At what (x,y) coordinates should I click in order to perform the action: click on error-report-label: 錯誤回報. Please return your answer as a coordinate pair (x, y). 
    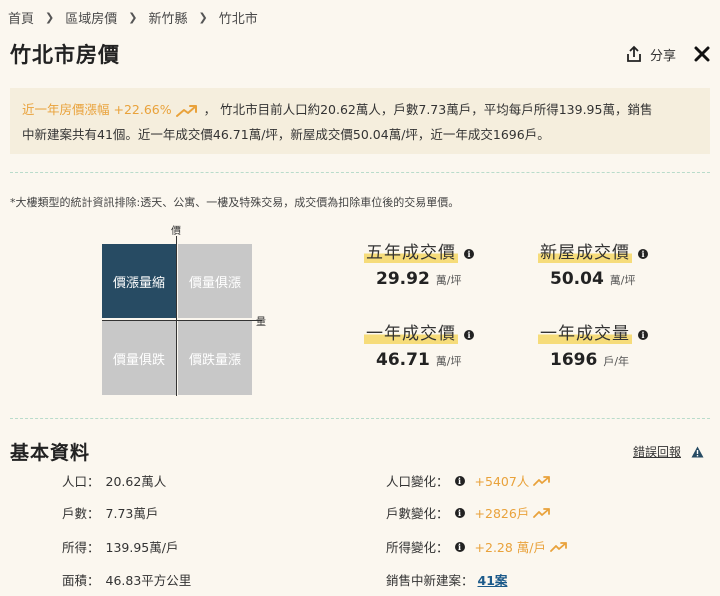
    Looking at the image, I should click on (656, 452).